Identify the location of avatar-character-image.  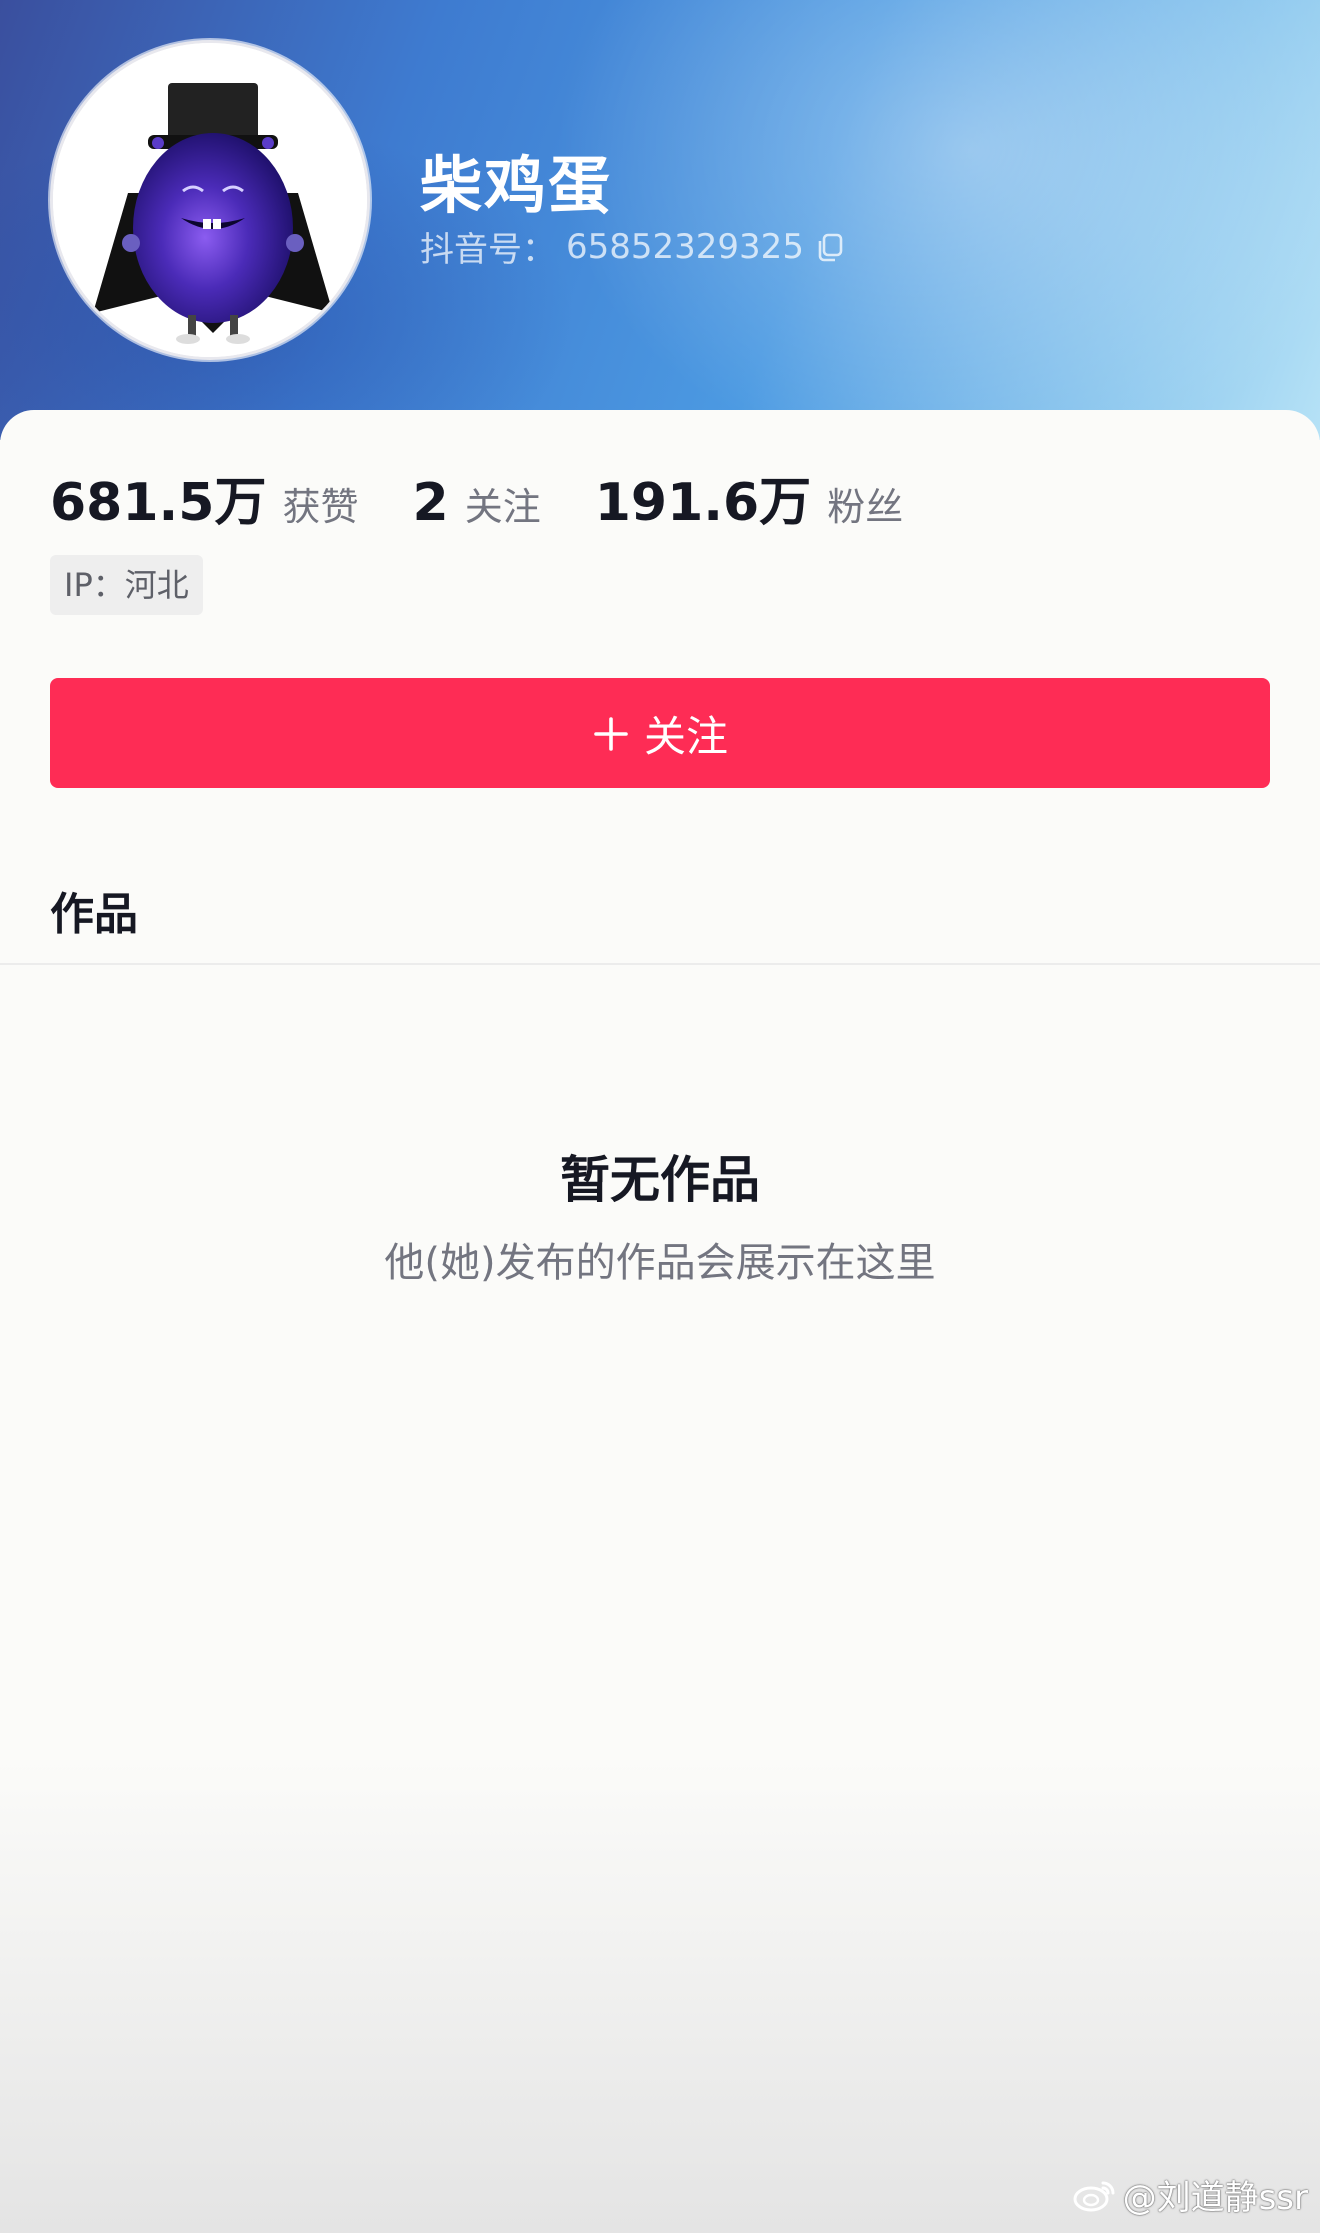
(210, 200).